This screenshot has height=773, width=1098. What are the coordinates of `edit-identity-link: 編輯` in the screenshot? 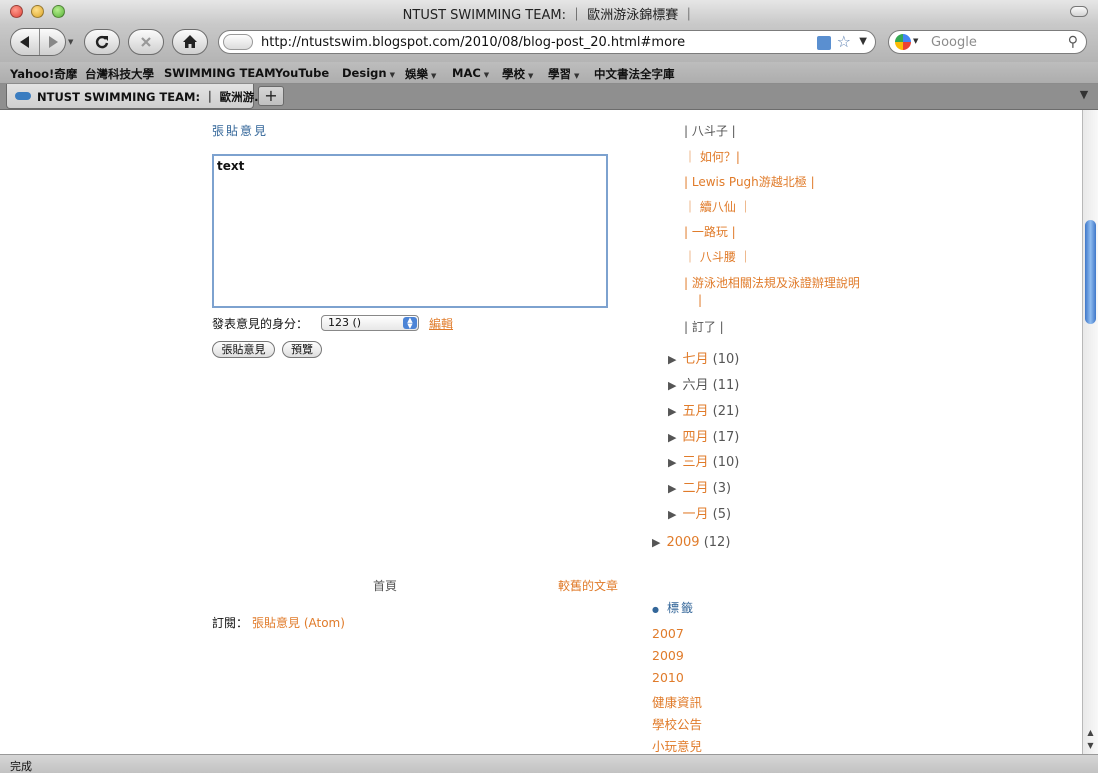 It's located at (441, 323).